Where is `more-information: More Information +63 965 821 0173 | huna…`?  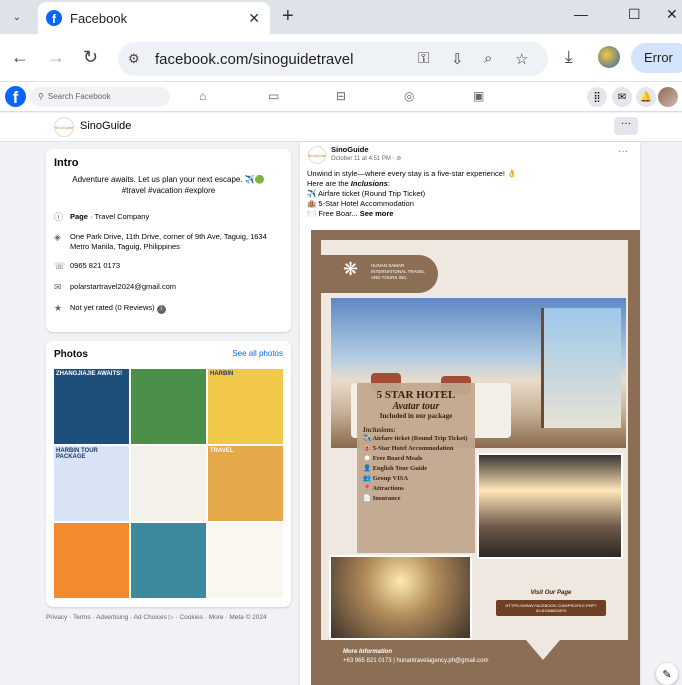
more-information: More Information +63 965 821 0173 | huna… is located at coordinates (415, 657).